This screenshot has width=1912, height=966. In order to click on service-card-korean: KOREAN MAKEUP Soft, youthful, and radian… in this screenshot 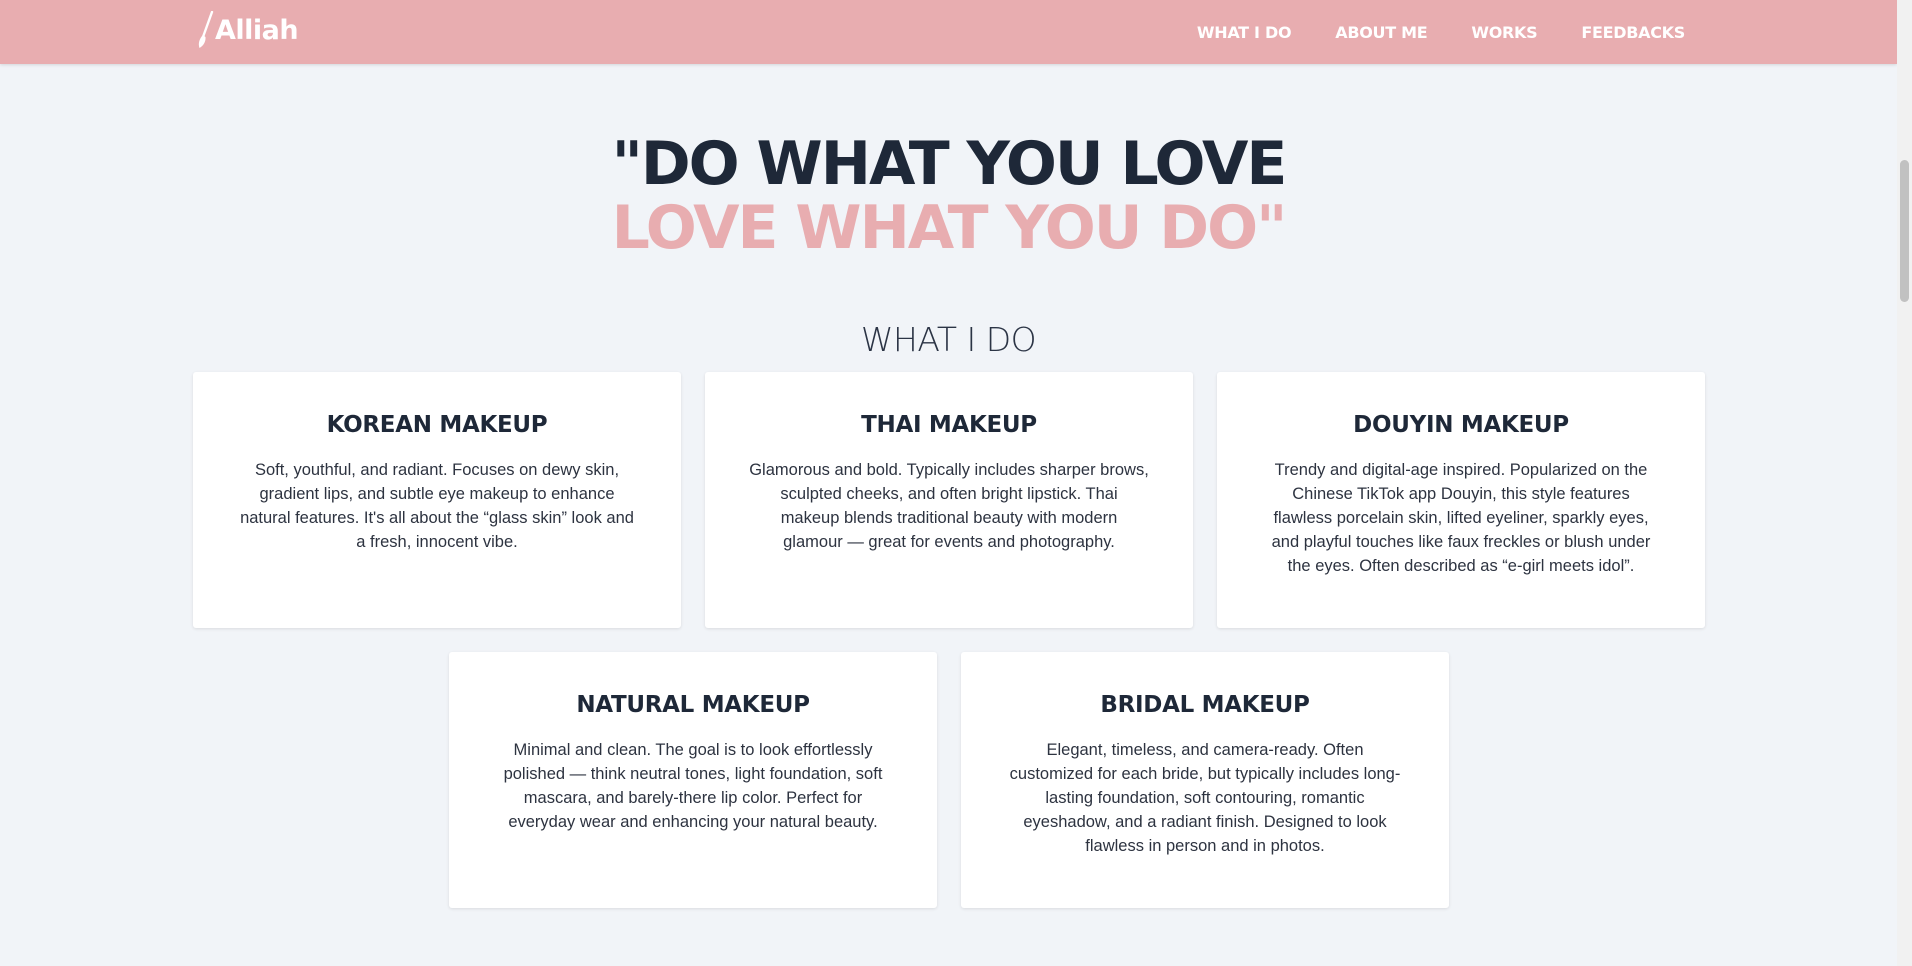, I will do `click(437, 500)`.